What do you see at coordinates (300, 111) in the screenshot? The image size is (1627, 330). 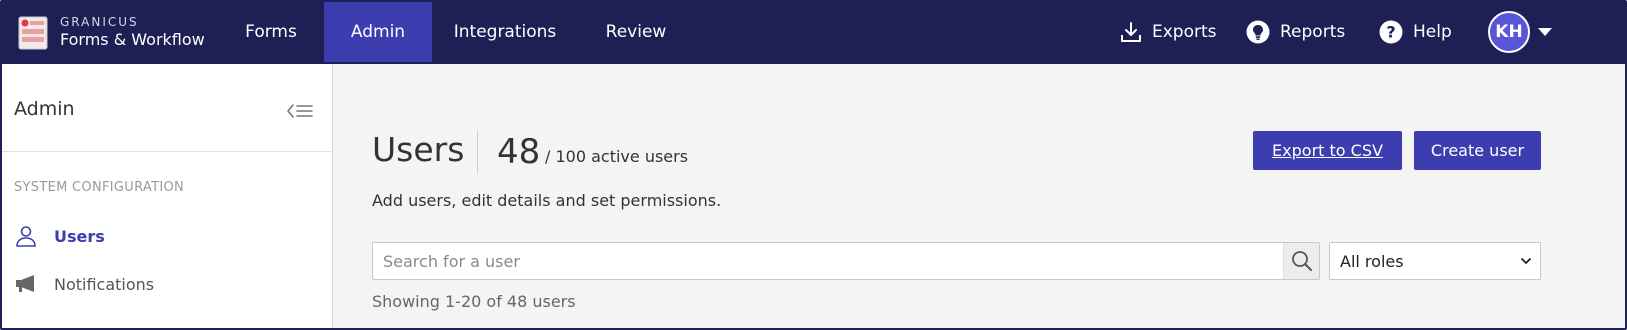 I see `collapse-sidebar-icon` at bounding box center [300, 111].